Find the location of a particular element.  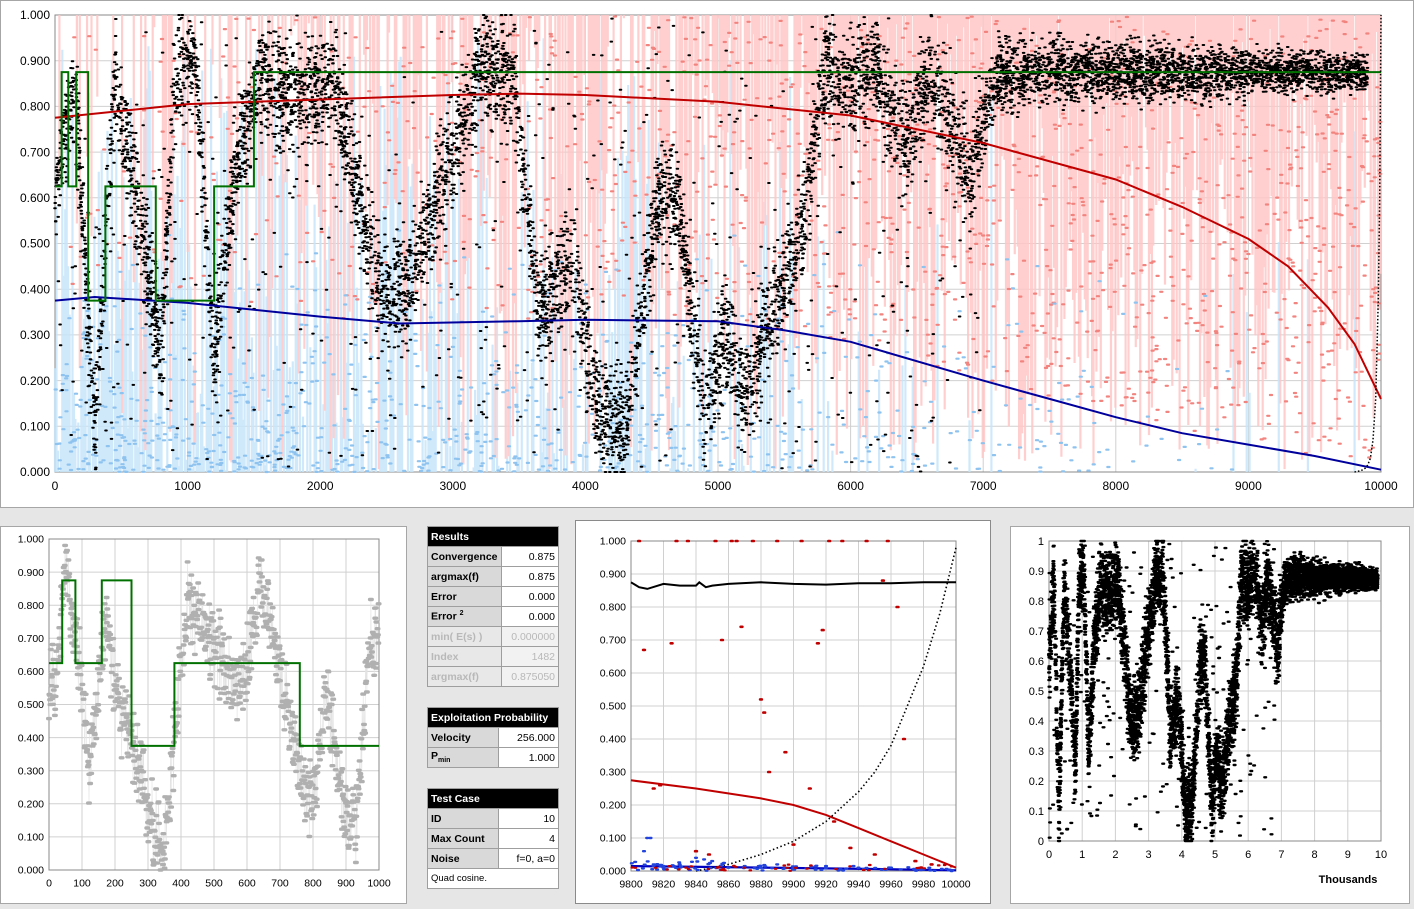

y-tick-label: 0 is located at coordinates (1041, 842).